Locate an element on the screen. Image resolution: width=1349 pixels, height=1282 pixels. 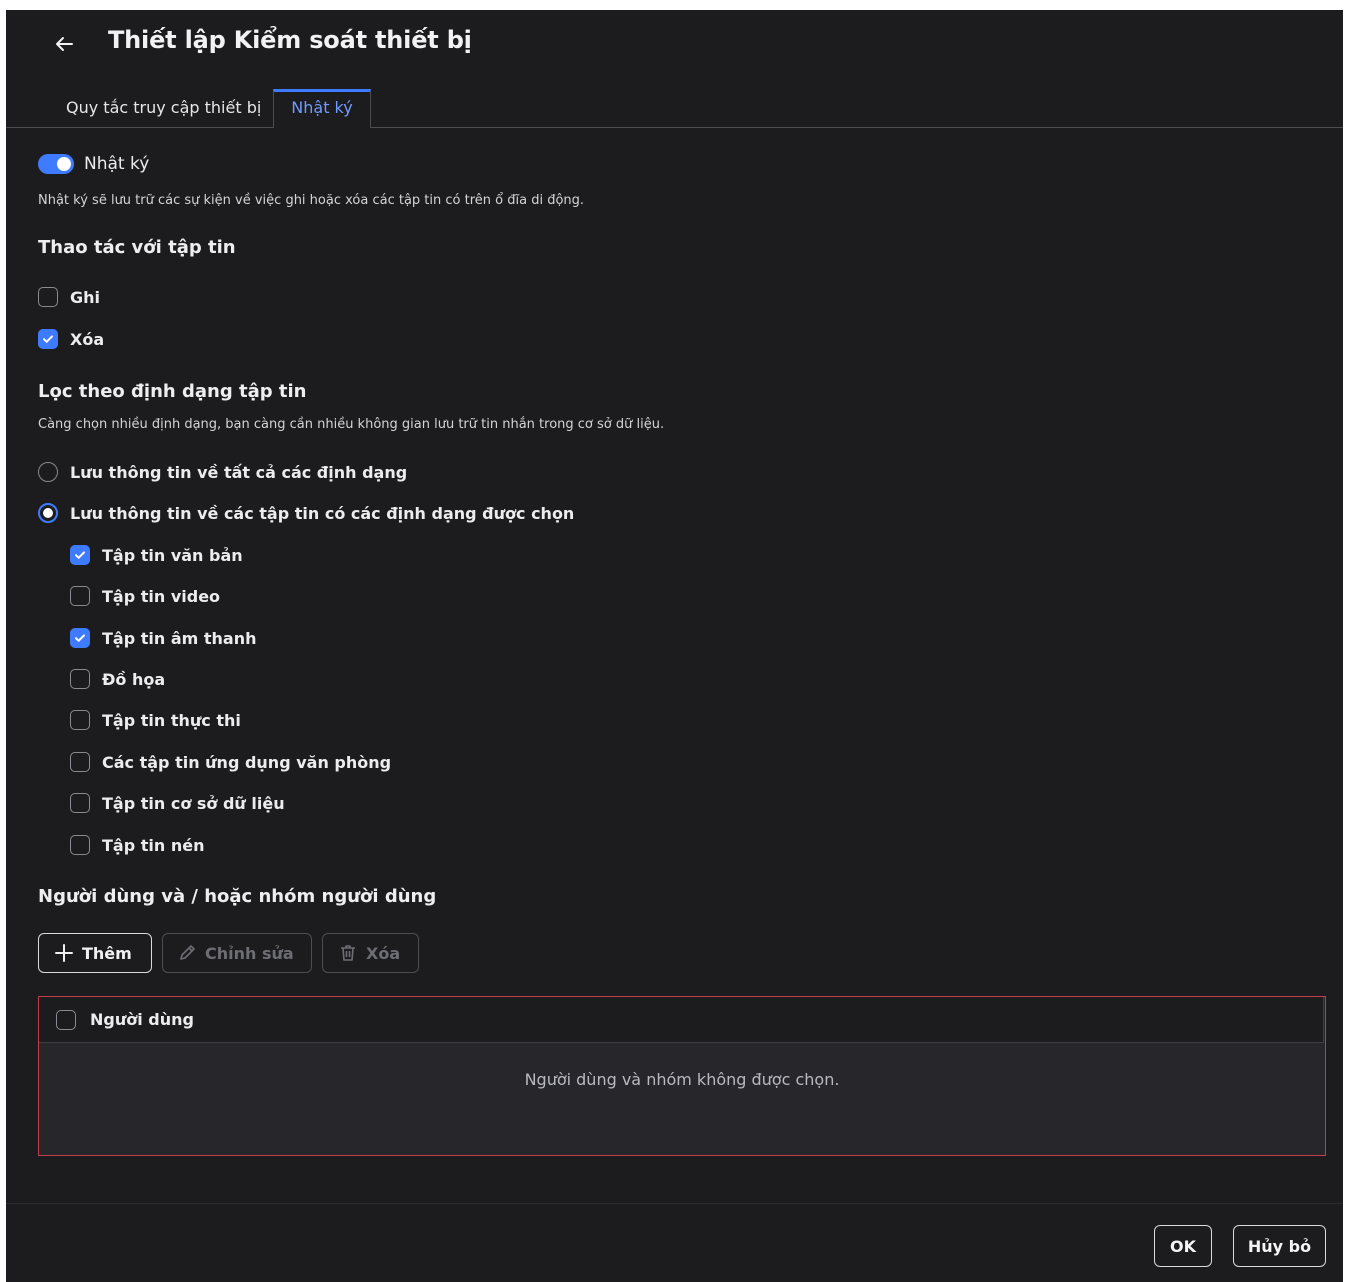
checkbox-delete is located at coordinates (48, 339).